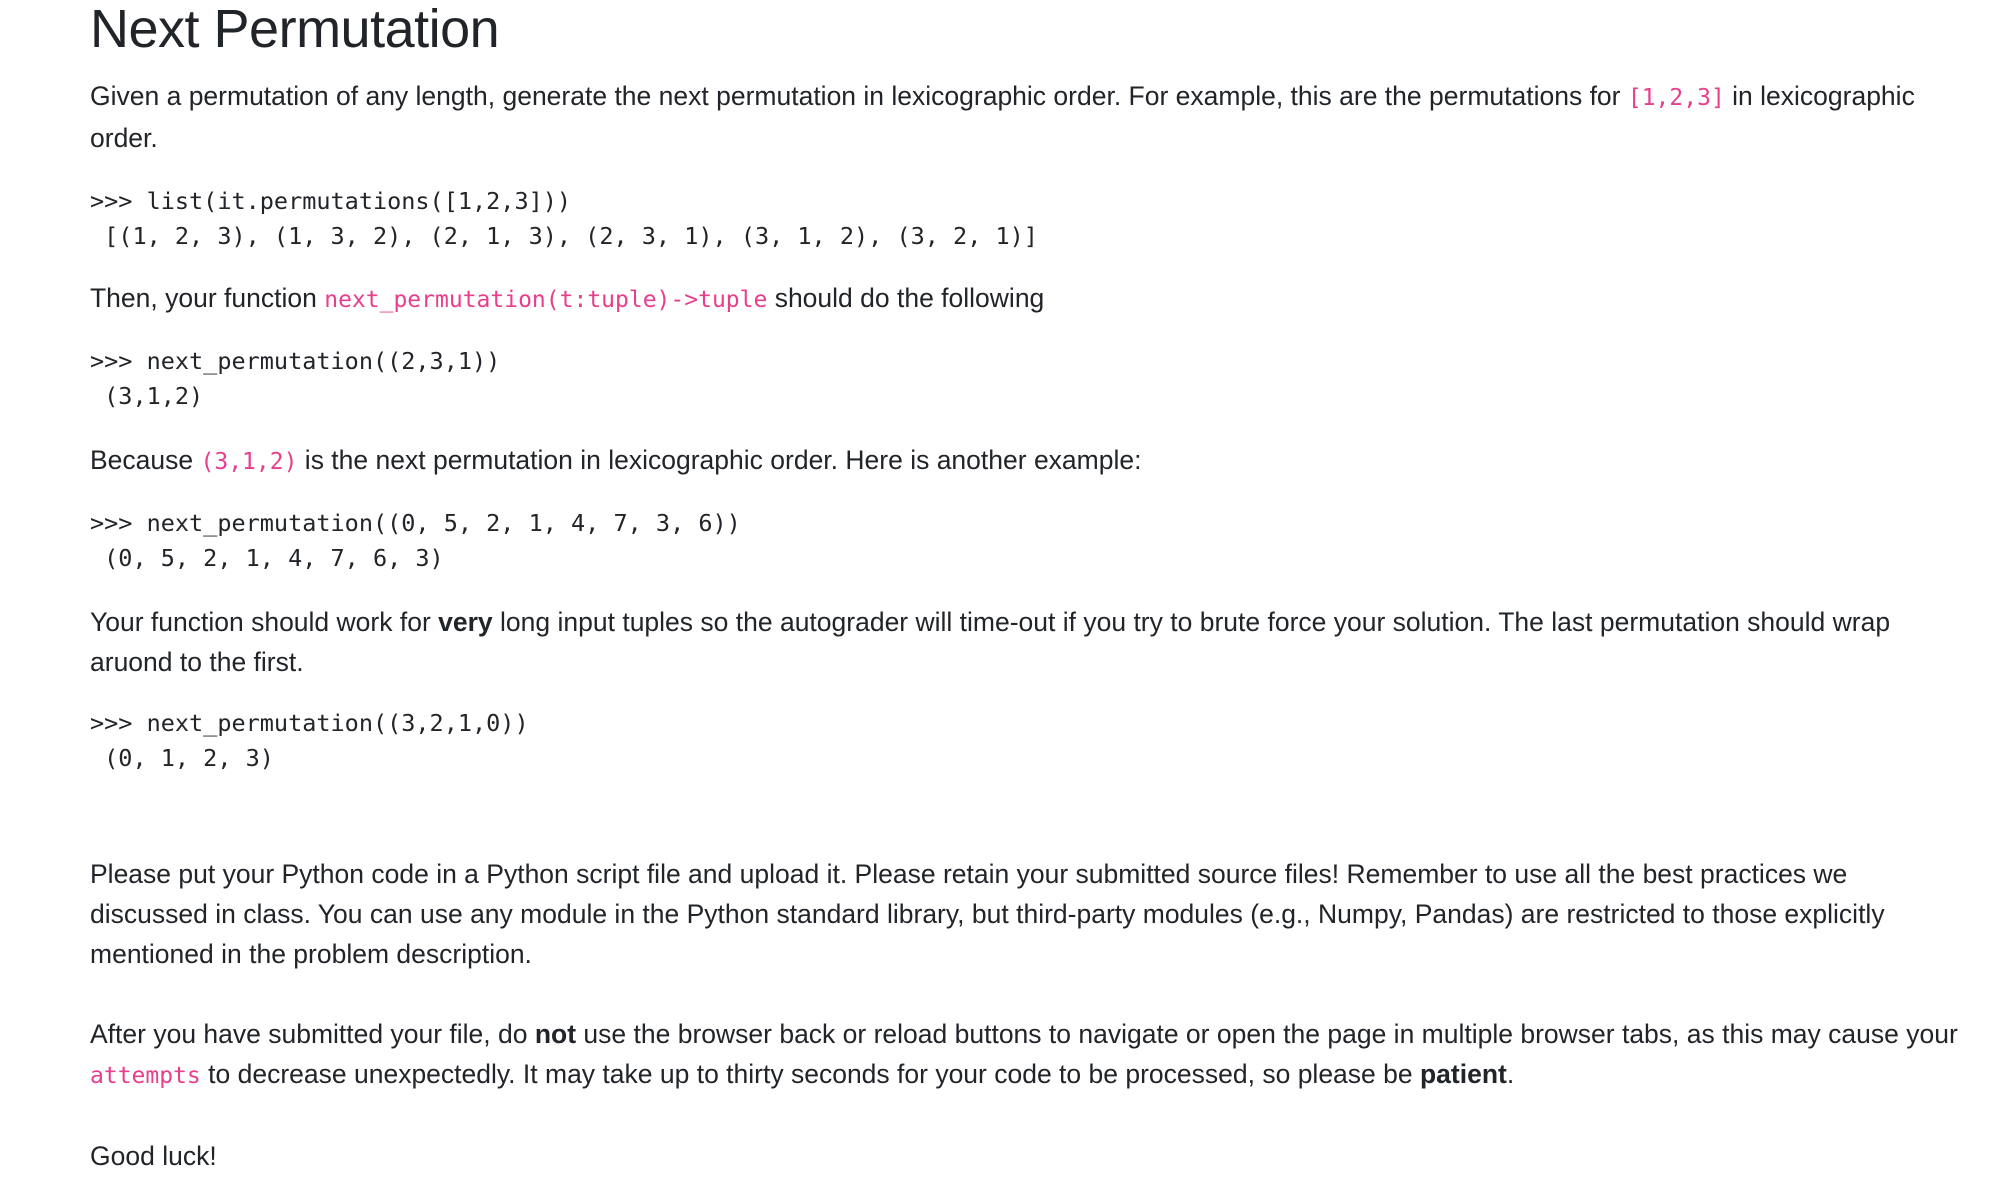 Image resolution: width=2000 pixels, height=1186 pixels. I want to click on page-title: Next Permutation, so click(295, 29).